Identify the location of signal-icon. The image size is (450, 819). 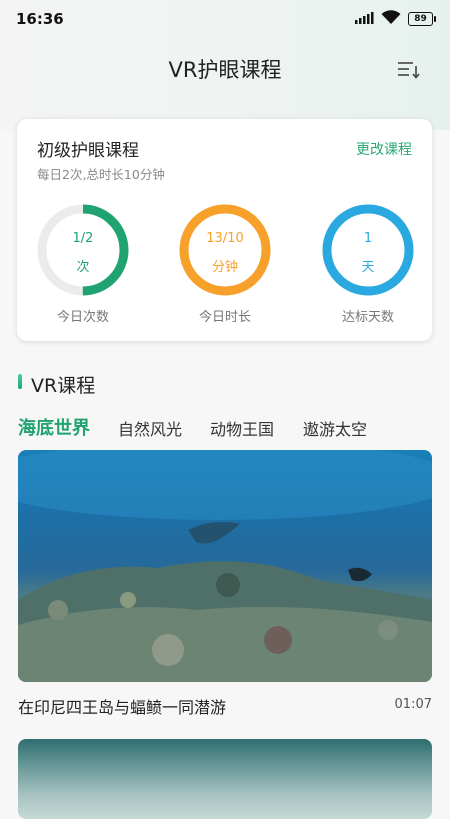
(364, 18).